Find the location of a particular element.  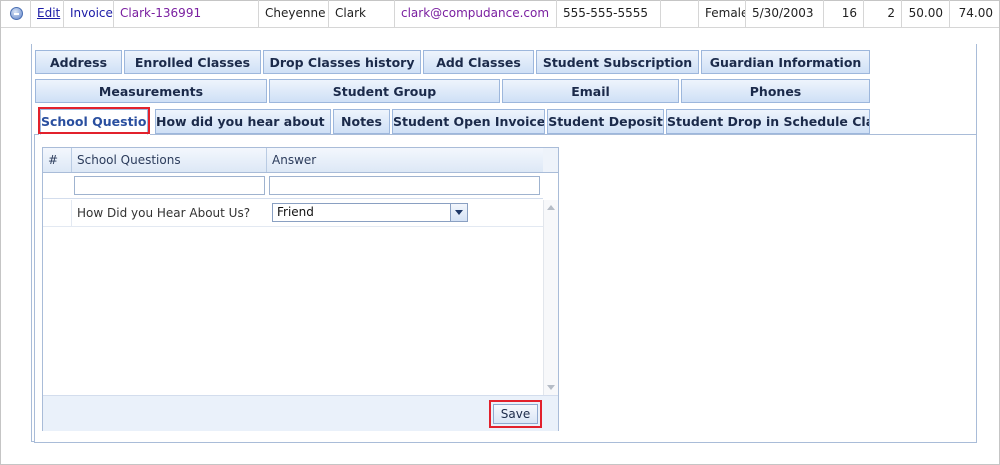

phone: 555-555-5555 is located at coordinates (609, 13).